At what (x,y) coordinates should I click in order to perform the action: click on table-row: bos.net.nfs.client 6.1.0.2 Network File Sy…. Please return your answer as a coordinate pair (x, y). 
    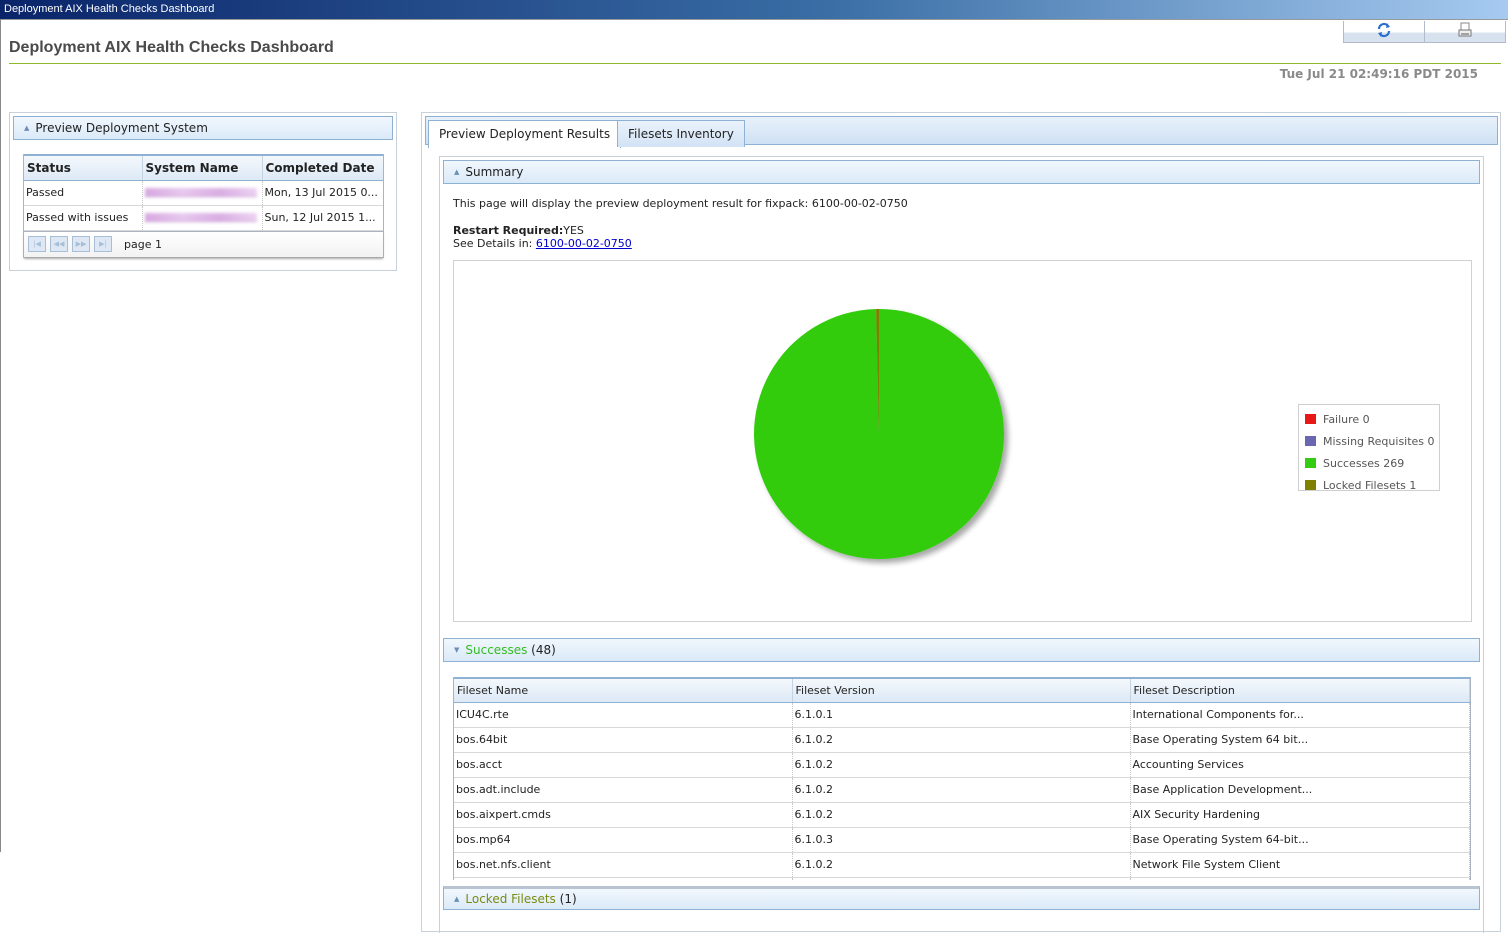
    Looking at the image, I should click on (962, 865).